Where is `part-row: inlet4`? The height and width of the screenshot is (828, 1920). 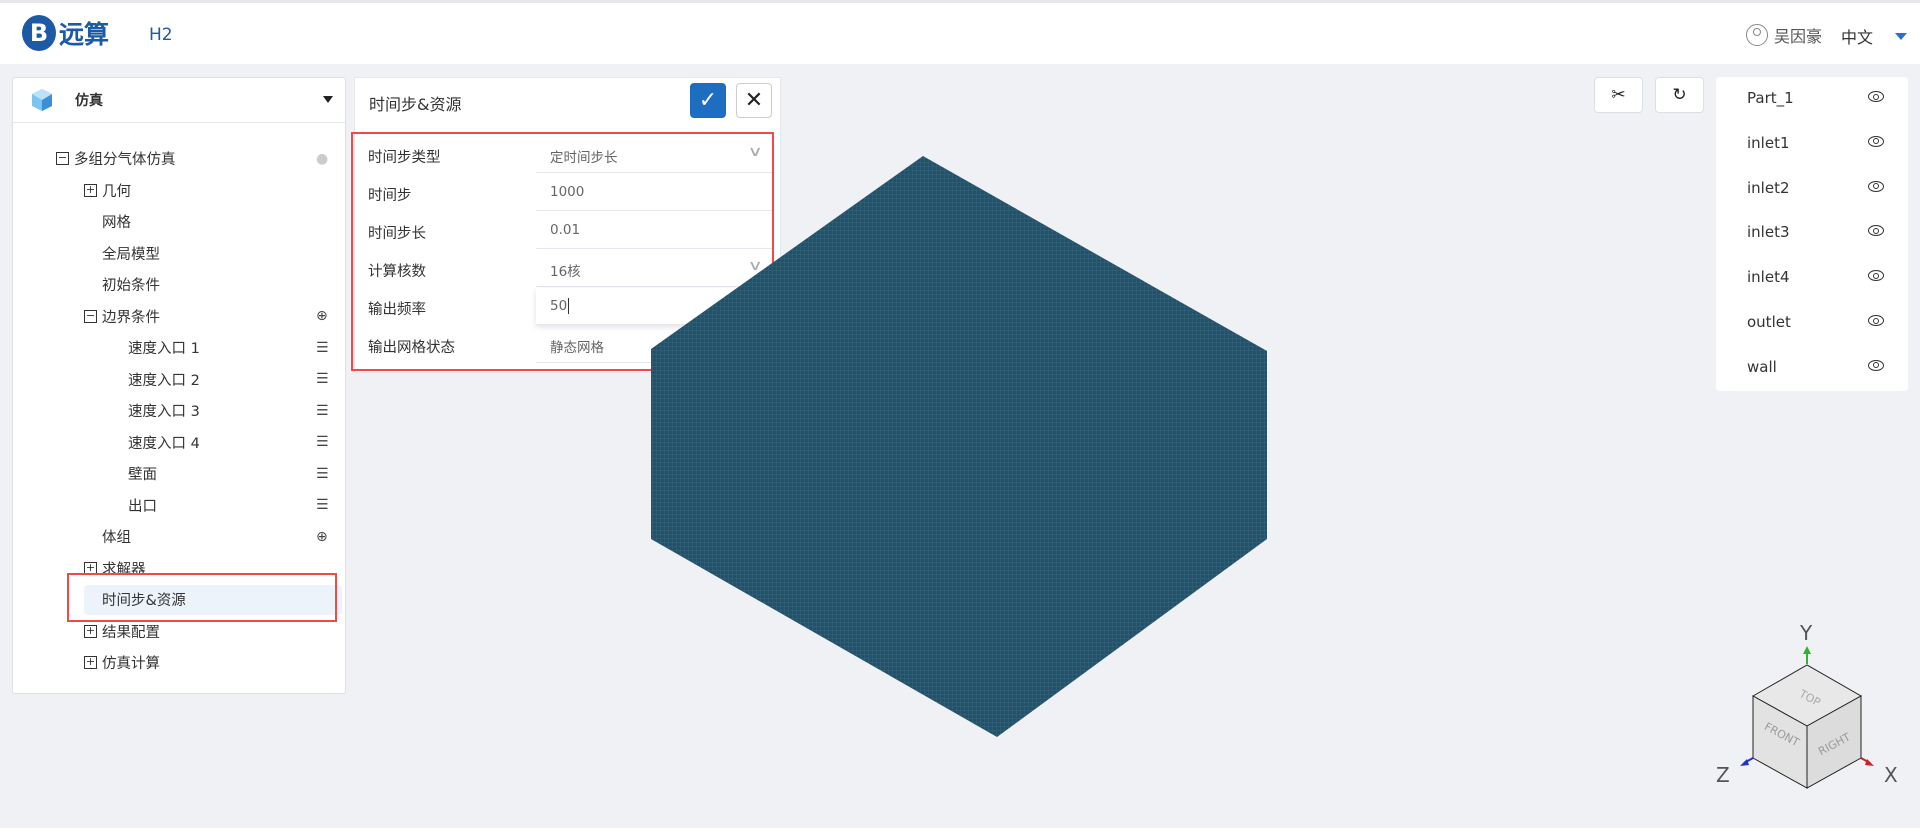
part-row: inlet4 is located at coordinates (1812, 278).